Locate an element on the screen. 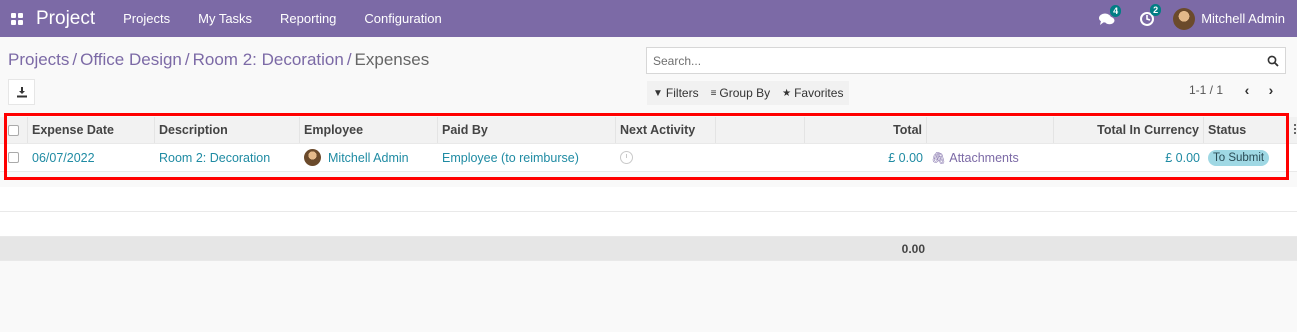 The width and height of the screenshot is (1297, 332). employee-name: Mitchell Admin is located at coordinates (368, 157).